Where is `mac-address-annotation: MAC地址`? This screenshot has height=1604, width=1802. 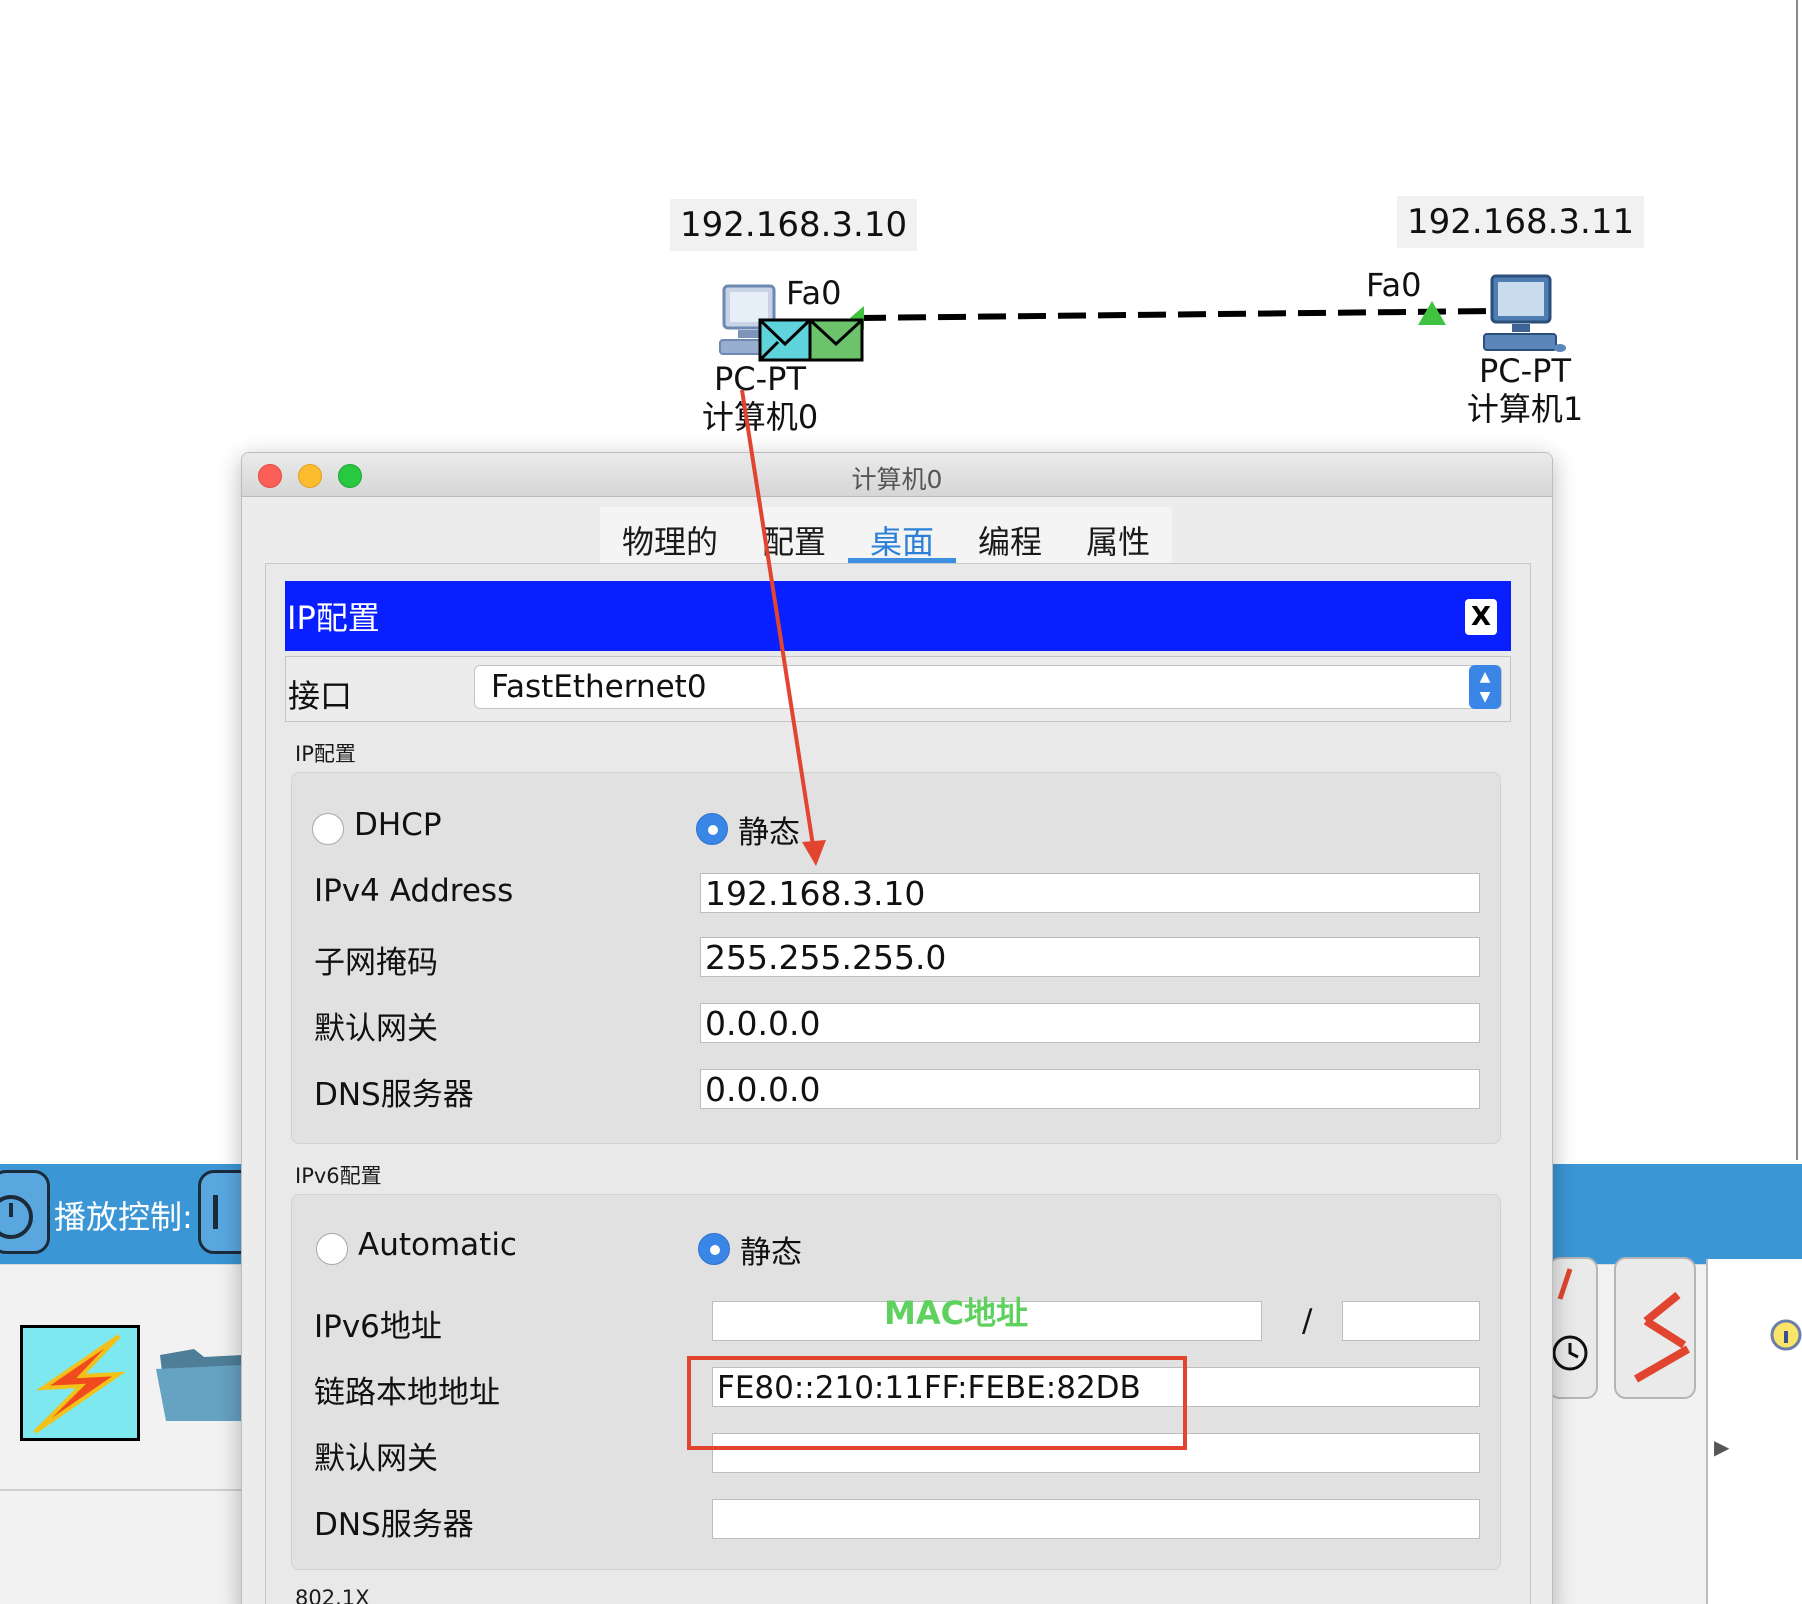 mac-address-annotation: MAC地址 is located at coordinates (956, 1313).